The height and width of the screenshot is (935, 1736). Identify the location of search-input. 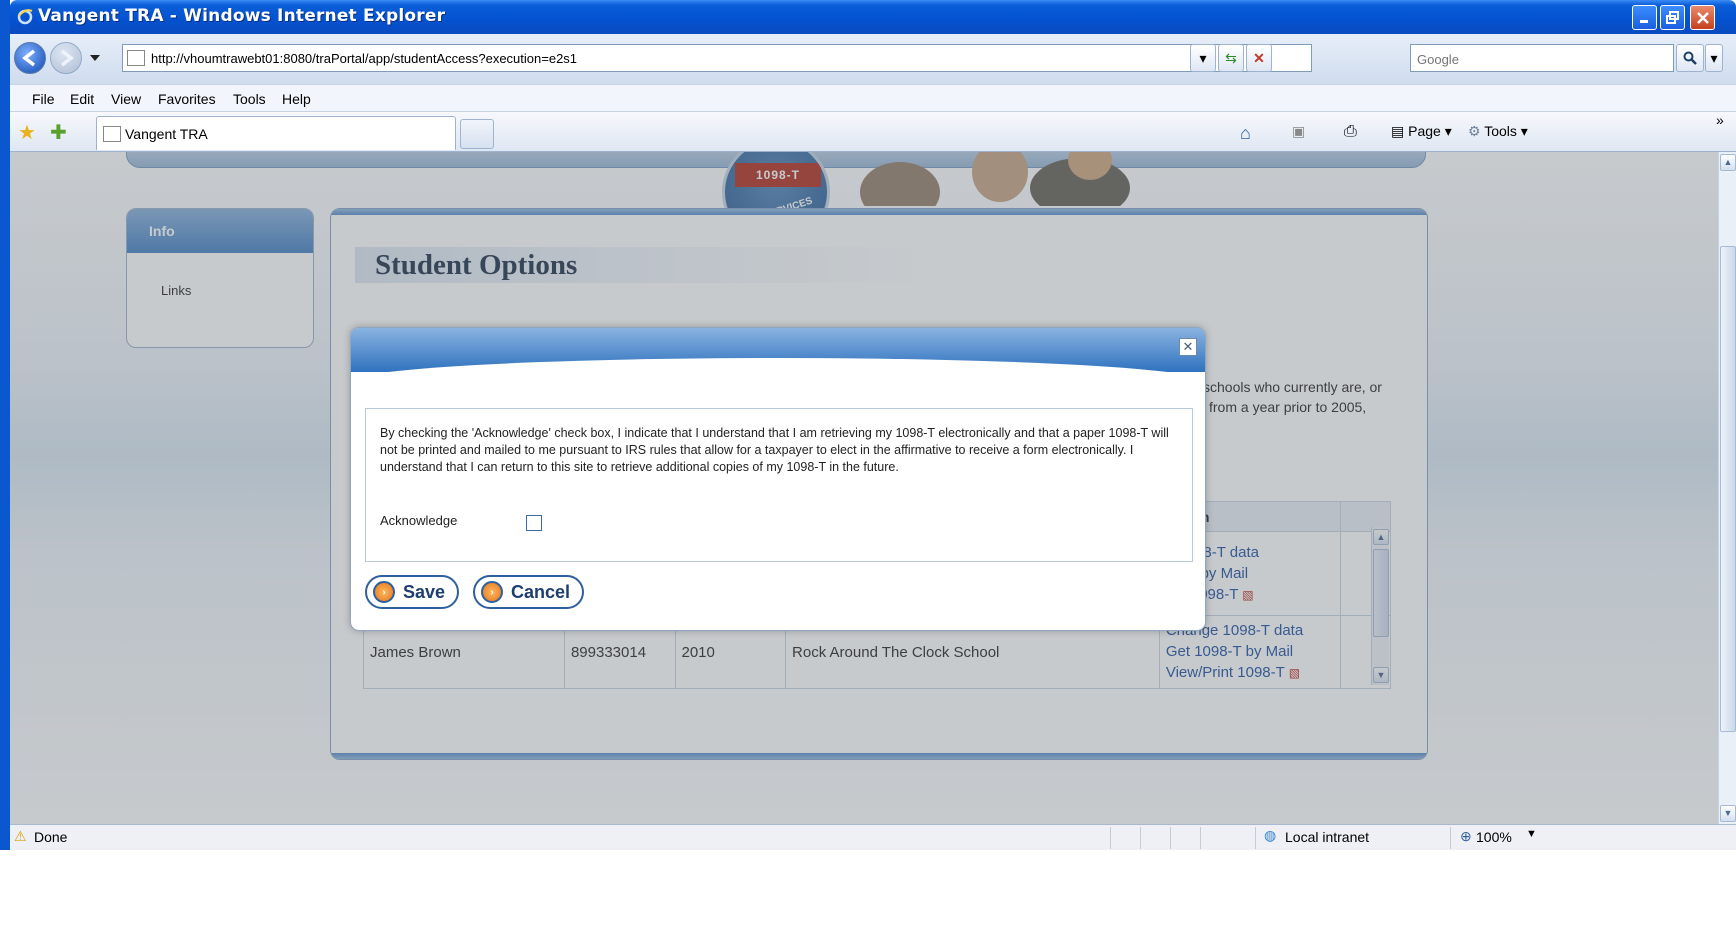
(1537, 59).